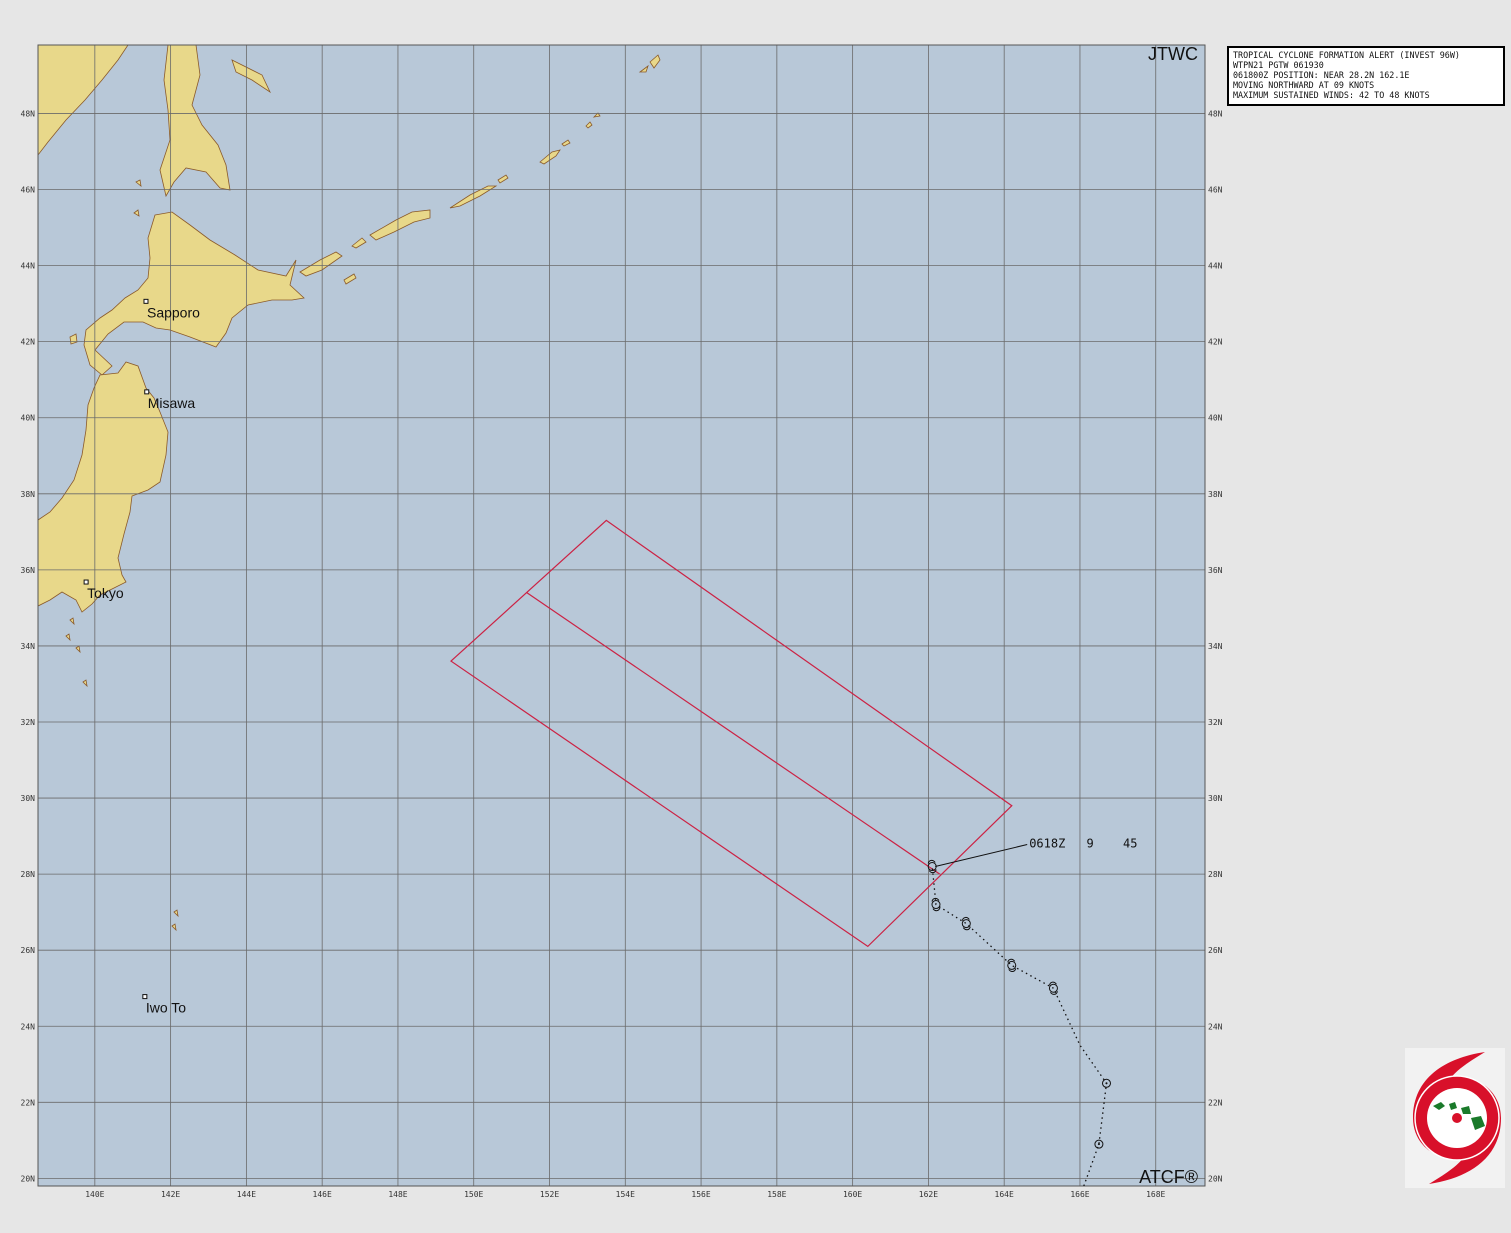  What do you see at coordinates (1130, 844) in the screenshot?
I see `track-label-value2: 45` at bounding box center [1130, 844].